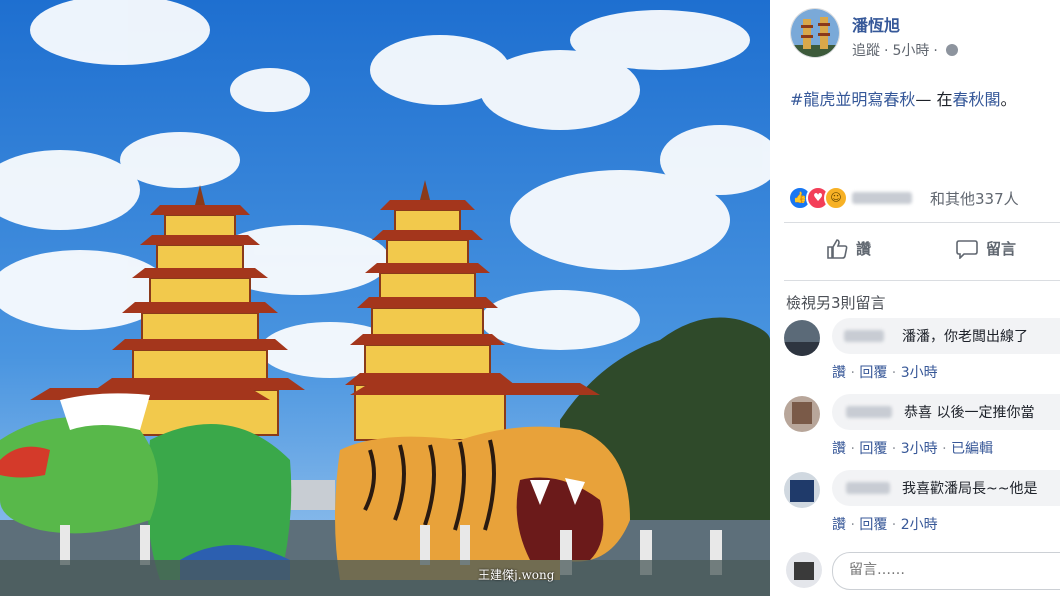 This screenshot has width=1060, height=596. I want to click on hashtag-link: #龍虎並明寫春秋, so click(852, 99).